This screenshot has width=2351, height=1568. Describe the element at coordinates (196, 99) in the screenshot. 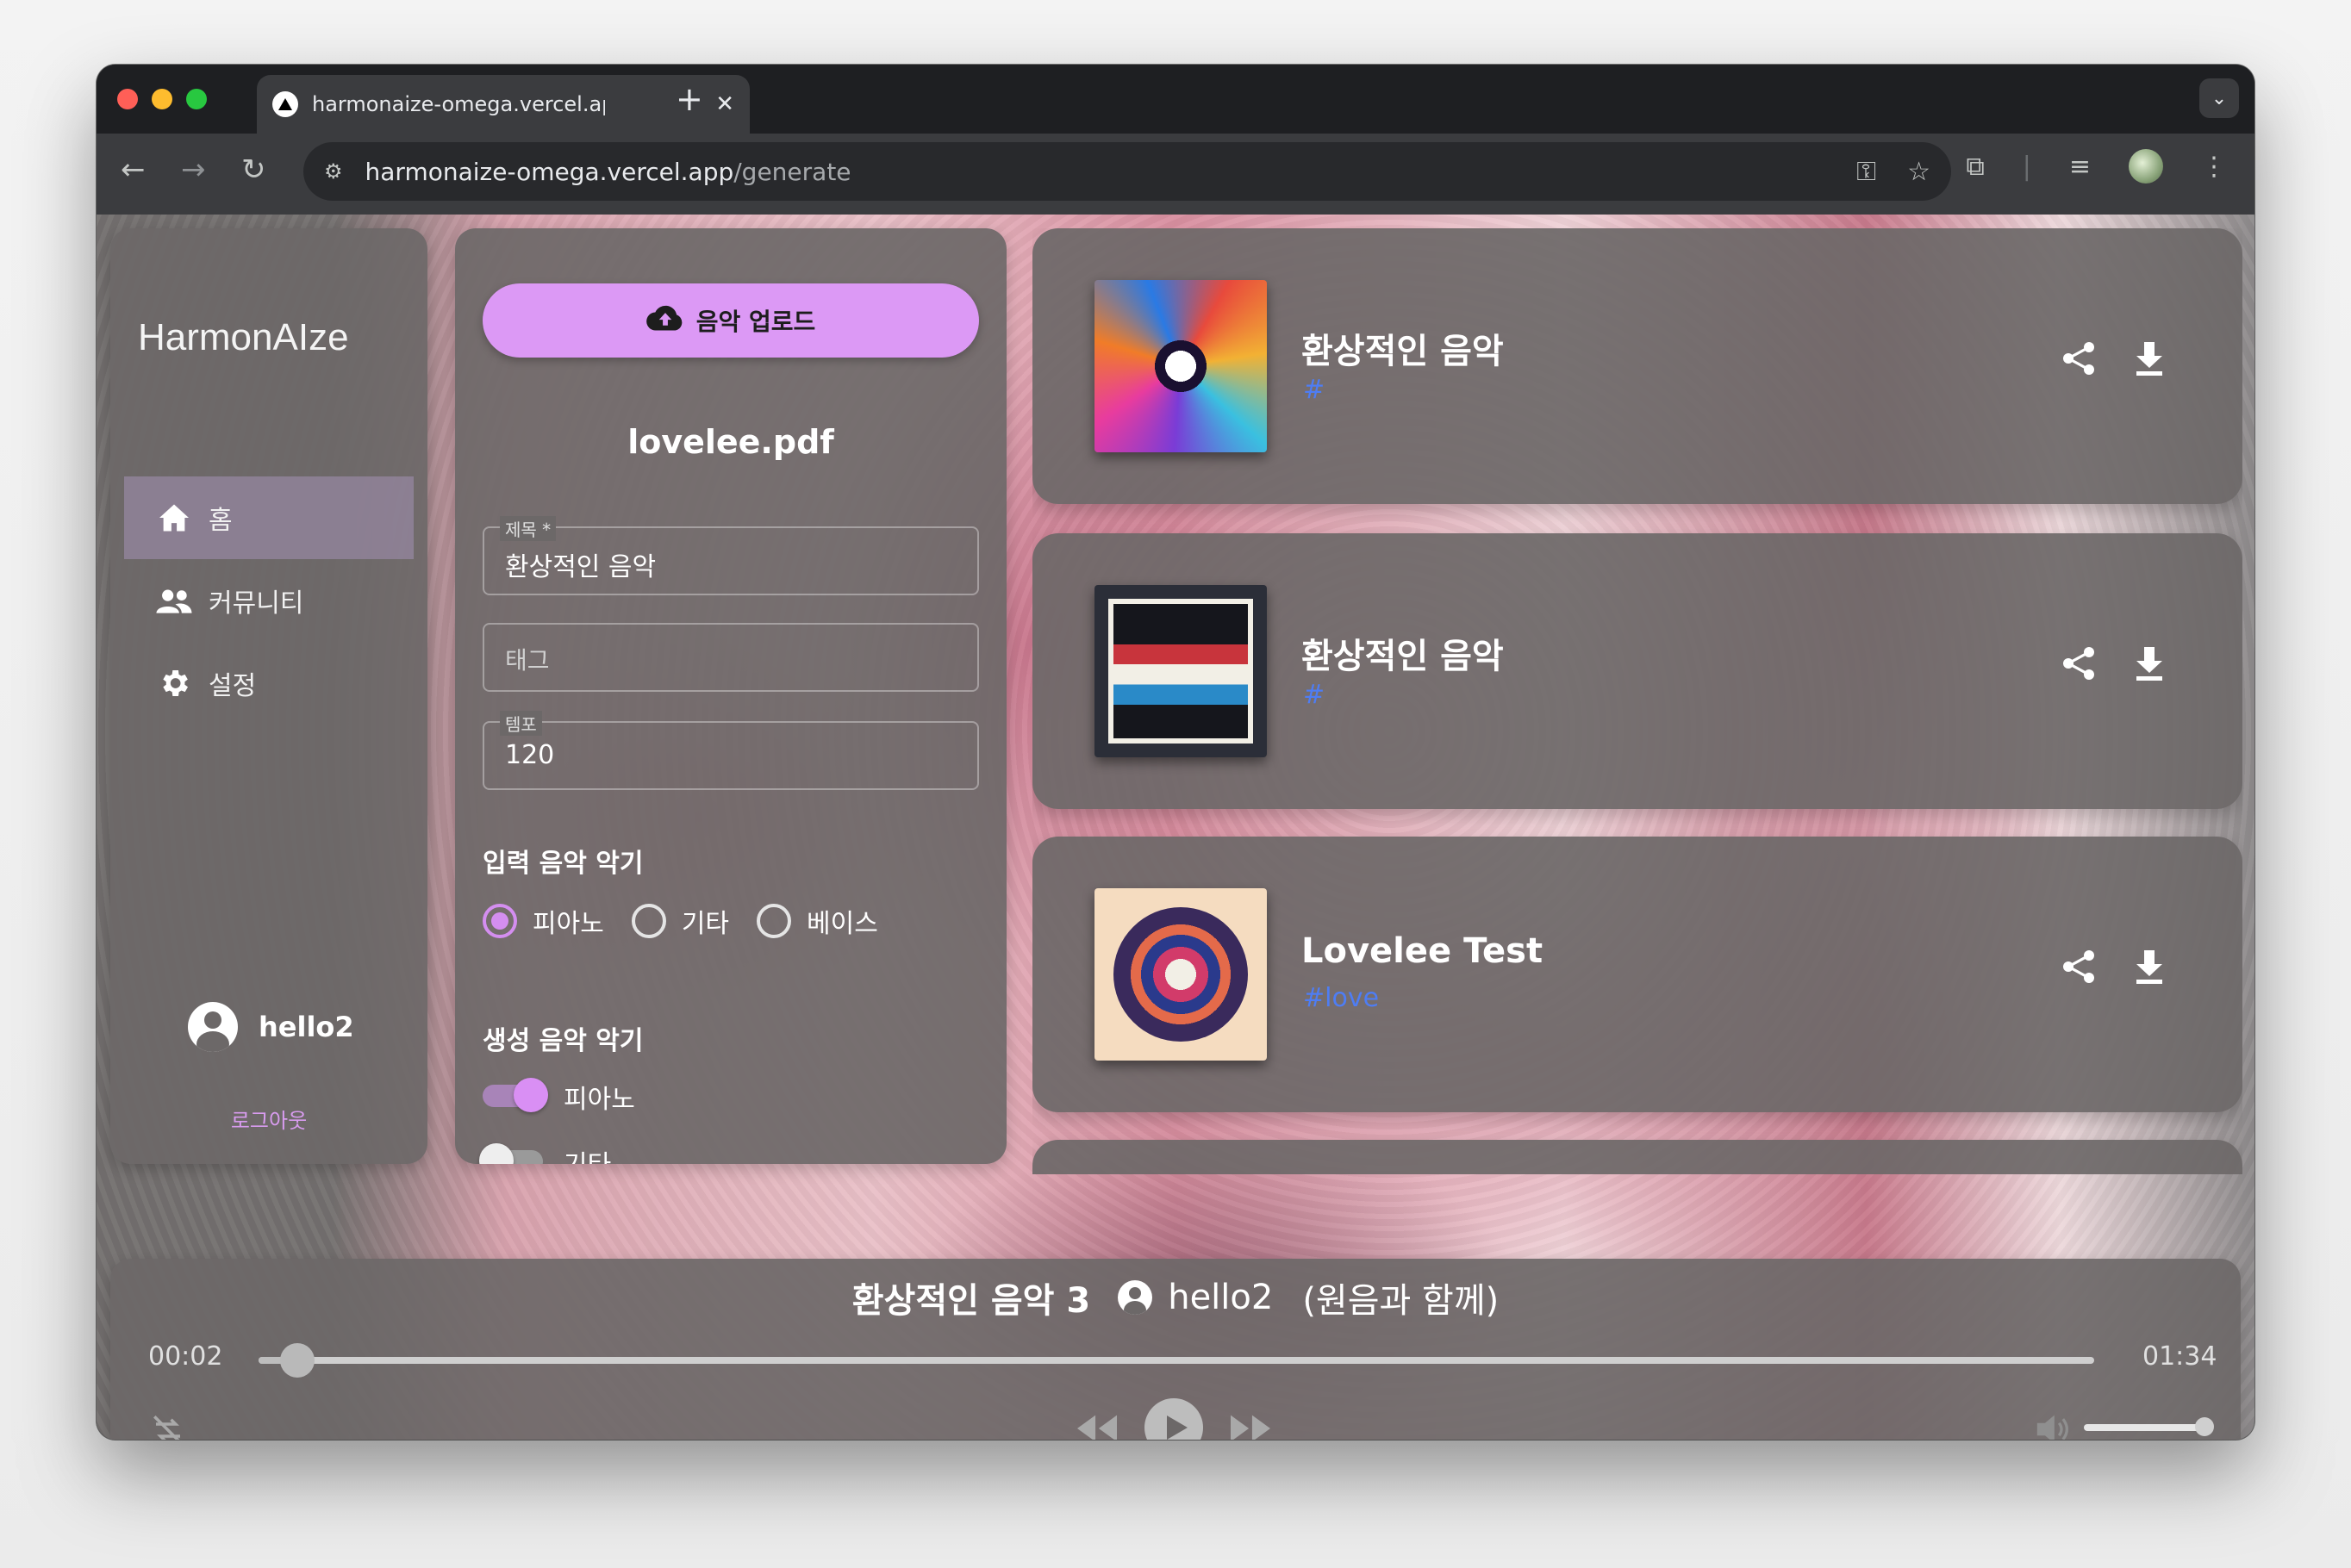

I see `maximize-window-button` at that location.